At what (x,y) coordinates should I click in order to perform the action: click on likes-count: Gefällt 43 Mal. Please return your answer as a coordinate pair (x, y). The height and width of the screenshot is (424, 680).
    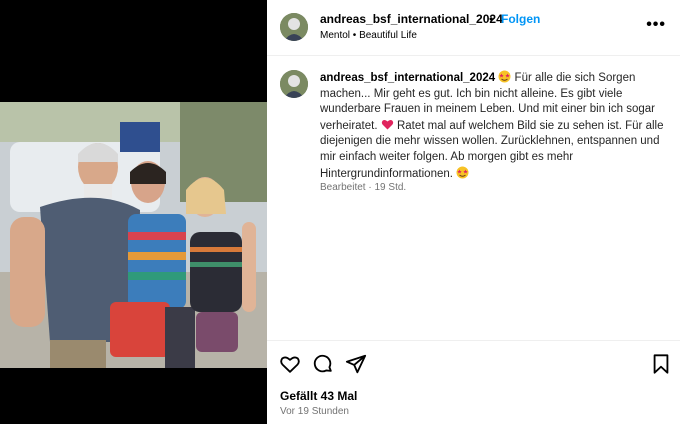
    Looking at the image, I should click on (318, 396).